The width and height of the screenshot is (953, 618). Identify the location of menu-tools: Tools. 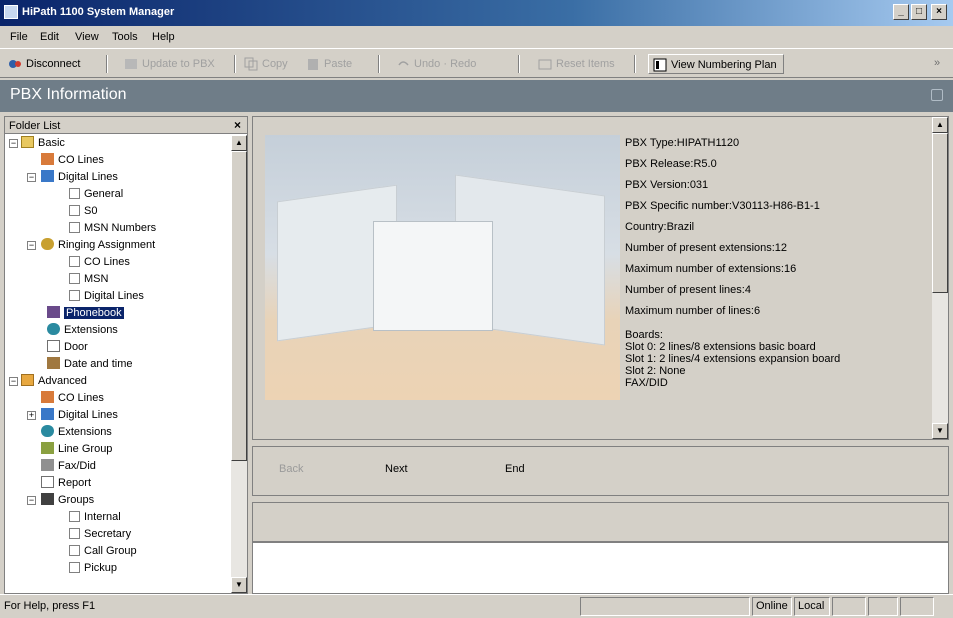
(125, 37).